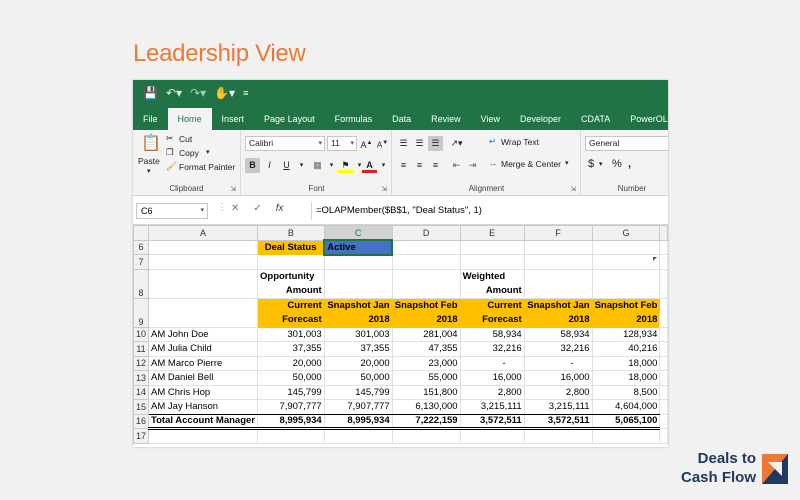 The image size is (800, 500). What do you see at coordinates (291, 233) in the screenshot?
I see `column-header-b: B` at bounding box center [291, 233].